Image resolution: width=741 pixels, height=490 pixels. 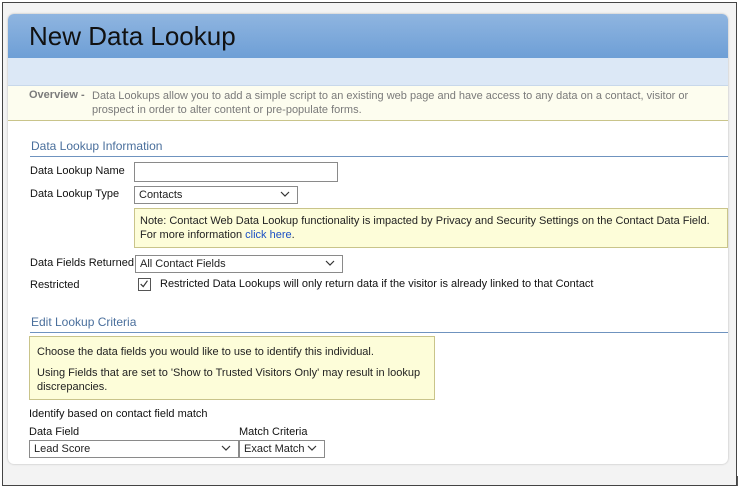 What do you see at coordinates (739, 481) in the screenshot?
I see `resize-grip` at bounding box center [739, 481].